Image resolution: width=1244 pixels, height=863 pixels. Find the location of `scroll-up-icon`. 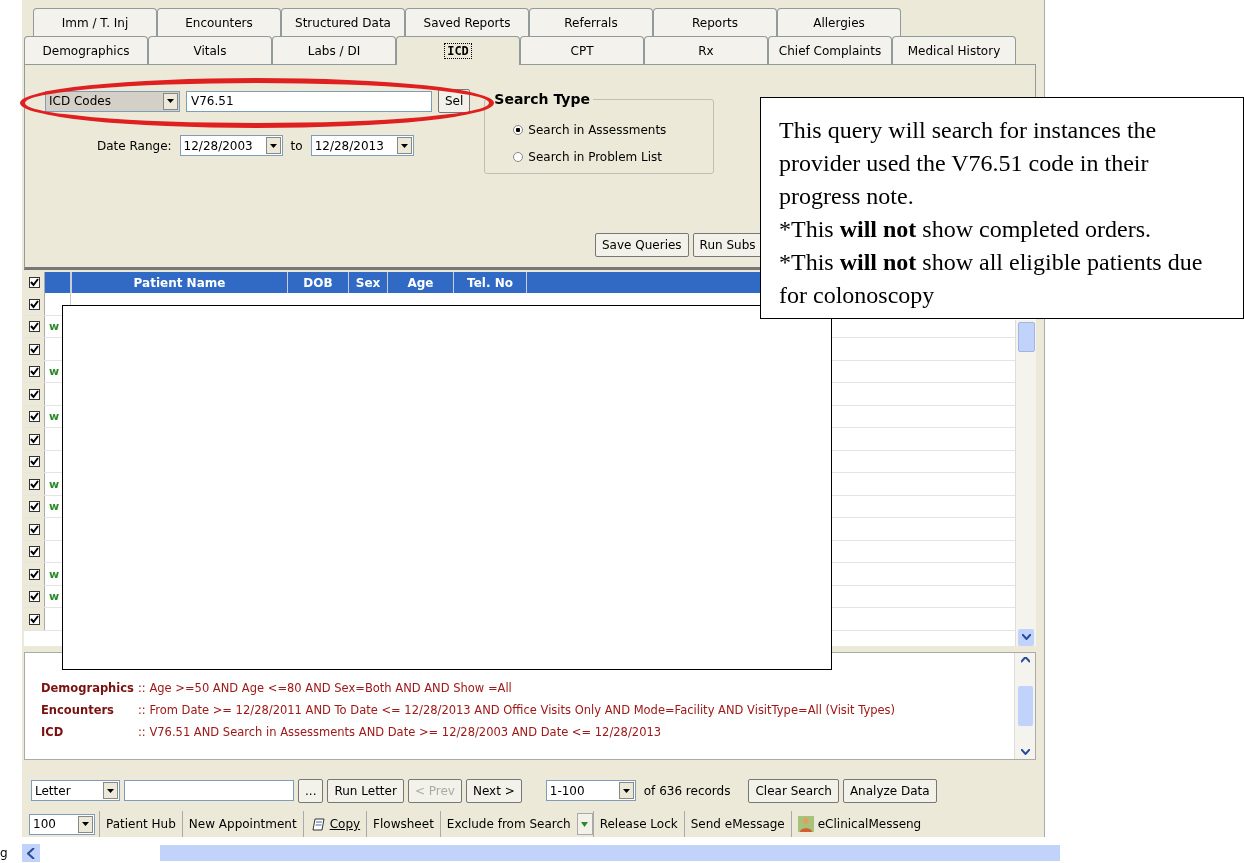

scroll-up-icon is located at coordinates (1025, 659).